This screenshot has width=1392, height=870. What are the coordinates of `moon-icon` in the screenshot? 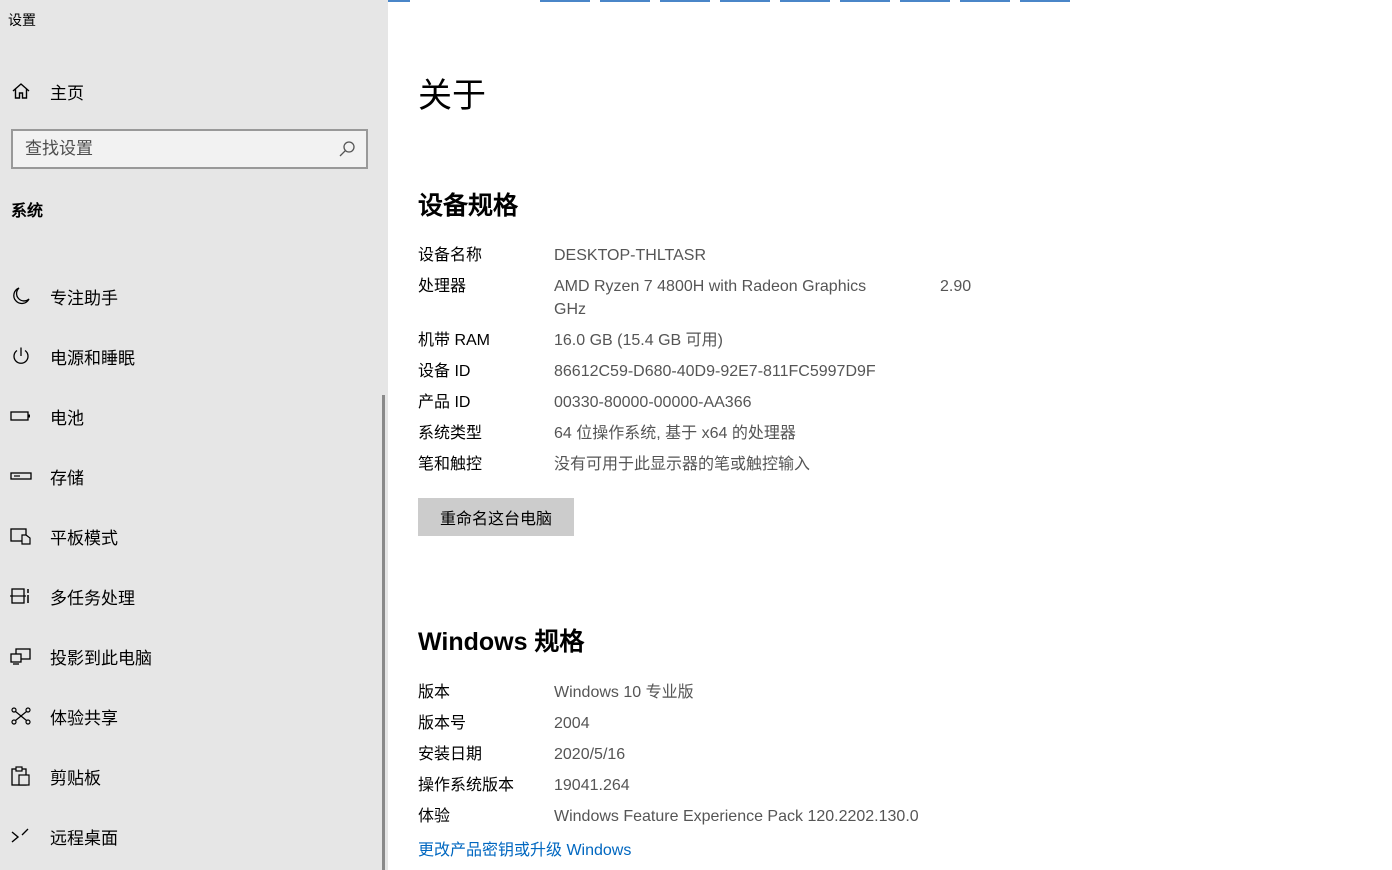 It's located at (21, 296).